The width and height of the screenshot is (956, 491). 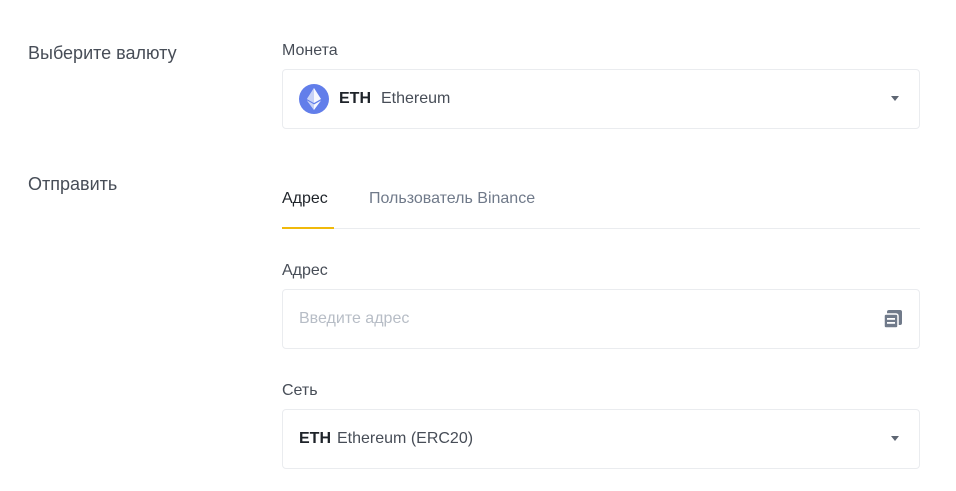 I want to click on network-field-label: Сеть, so click(x=300, y=390).